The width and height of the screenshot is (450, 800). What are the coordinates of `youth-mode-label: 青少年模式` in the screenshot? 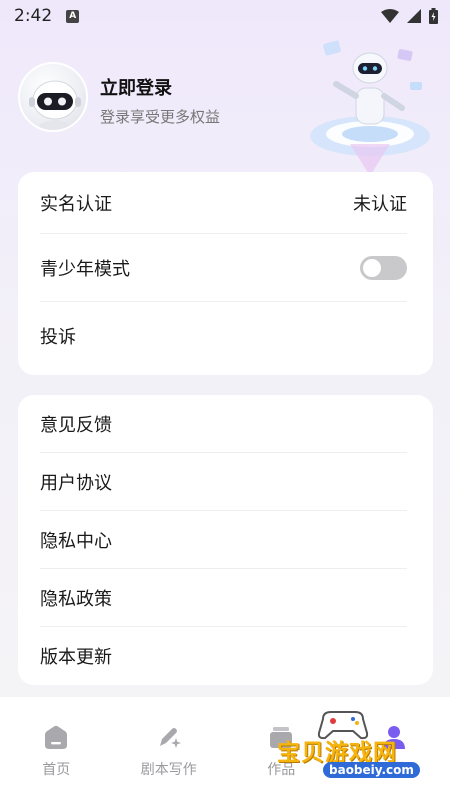 It's located at (85, 269).